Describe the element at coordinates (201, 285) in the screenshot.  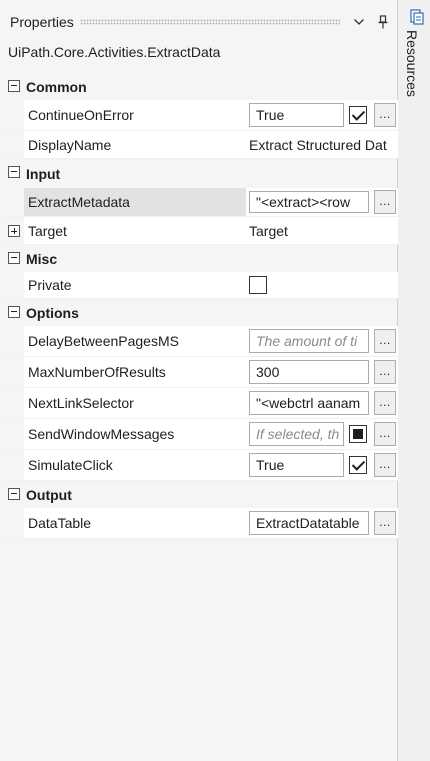
I see `property-row-private: Private` at that location.